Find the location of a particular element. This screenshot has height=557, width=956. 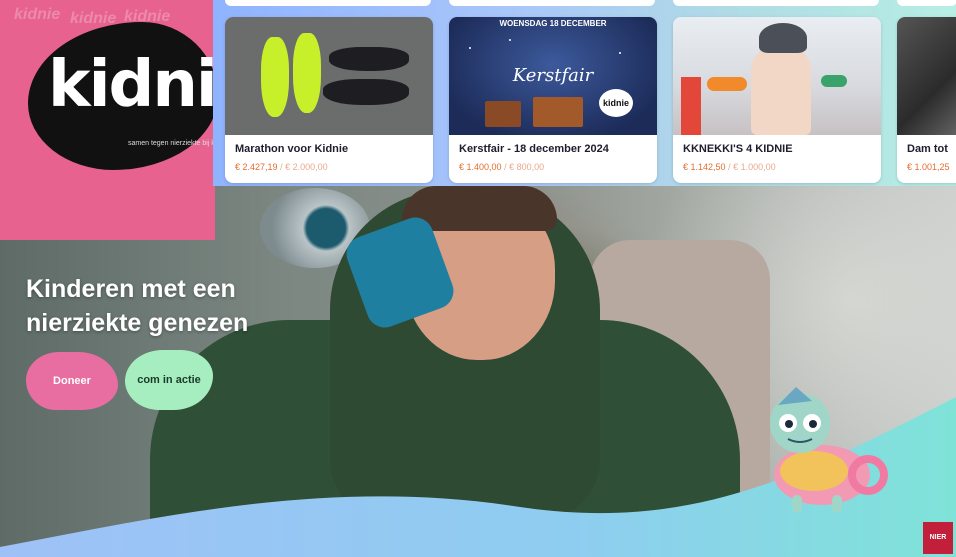

campaign-amounts: € 1.142,50 / € 1.000,00 is located at coordinates (729, 167).